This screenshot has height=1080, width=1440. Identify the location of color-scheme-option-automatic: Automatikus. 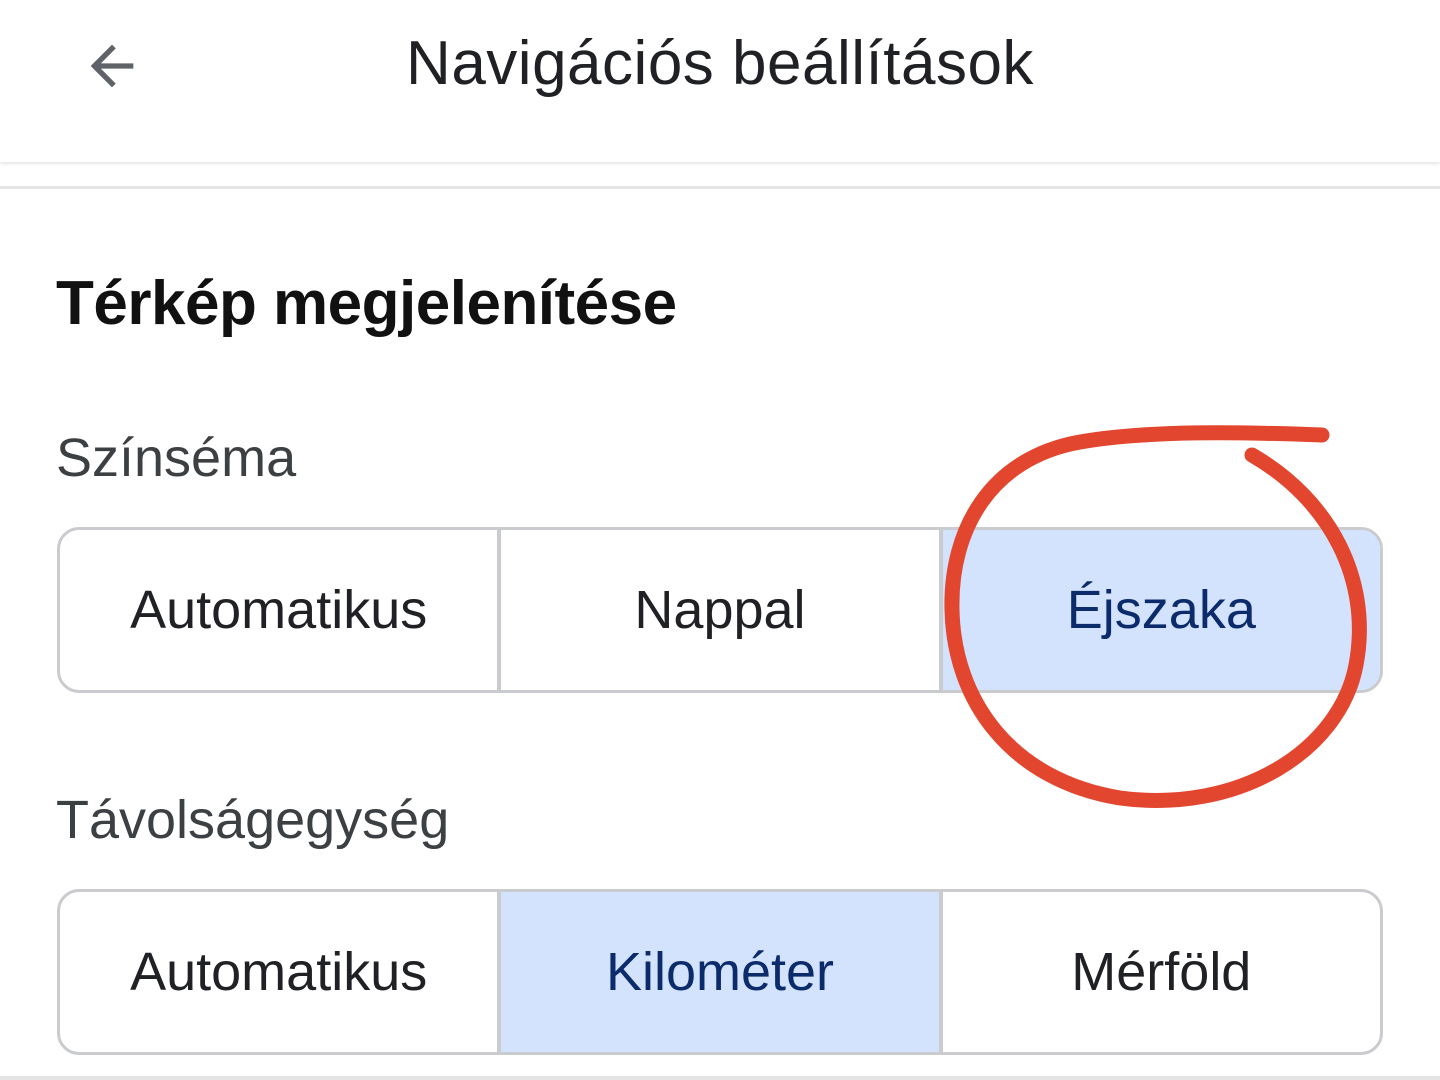
(278, 610).